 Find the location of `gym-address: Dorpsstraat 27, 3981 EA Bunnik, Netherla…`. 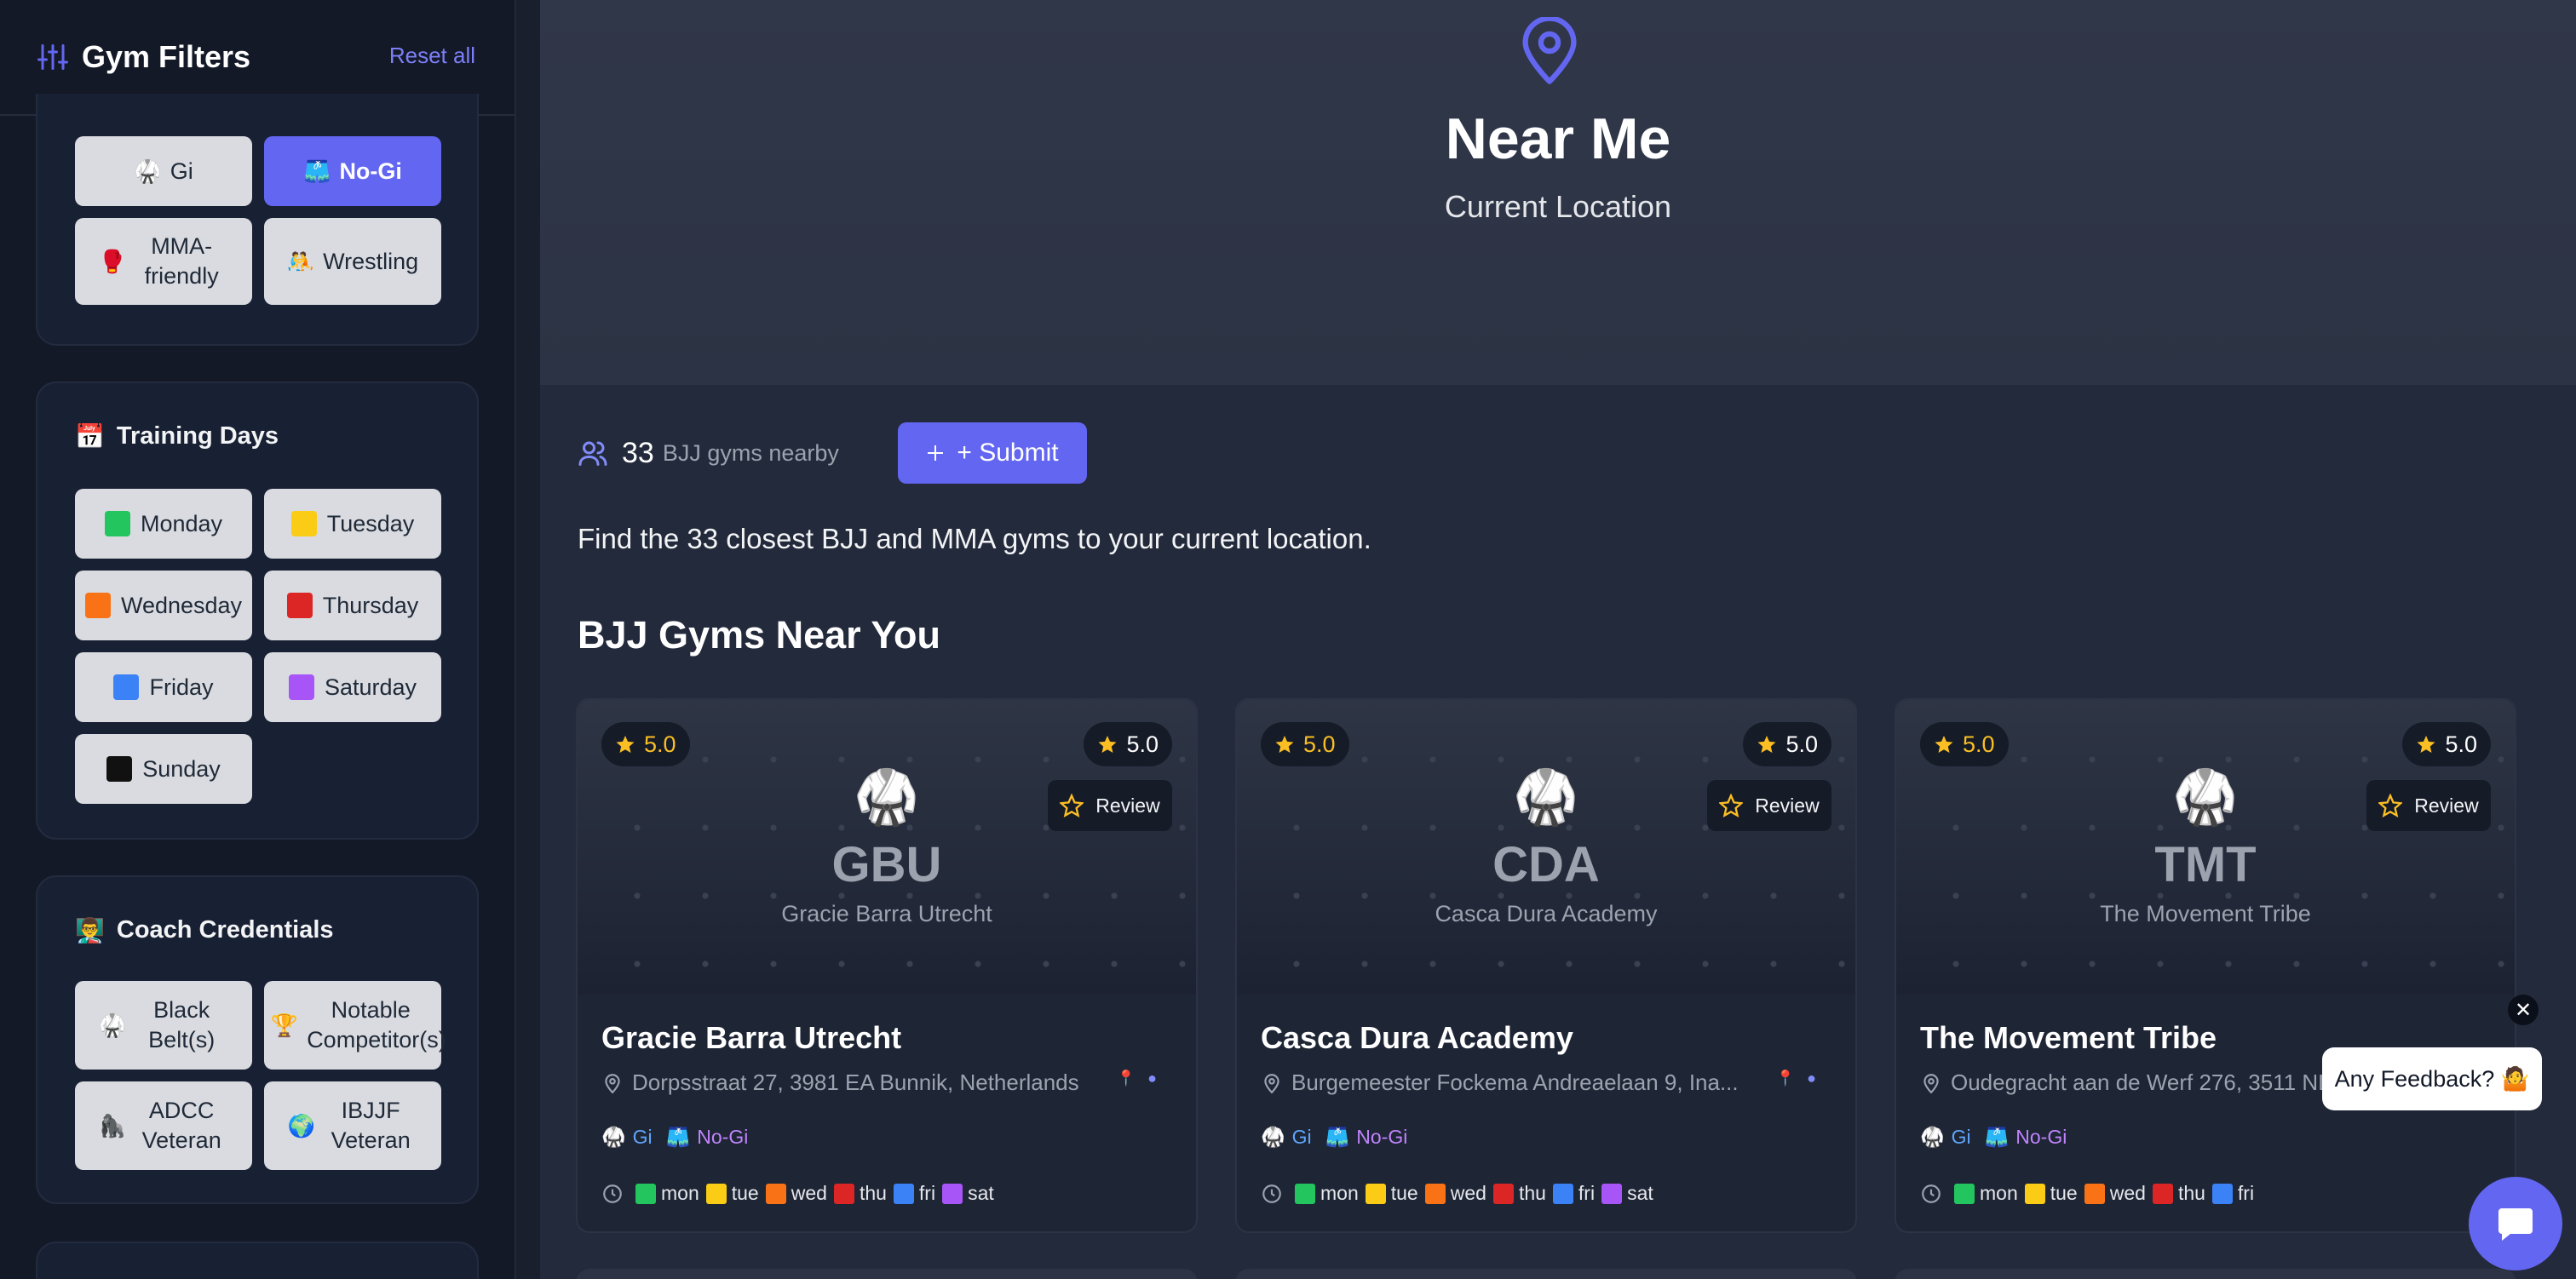

gym-address: Dorpsstraat 27, 3981 EA Bunnik, Netherla… is located at coordinates (891, 1083).